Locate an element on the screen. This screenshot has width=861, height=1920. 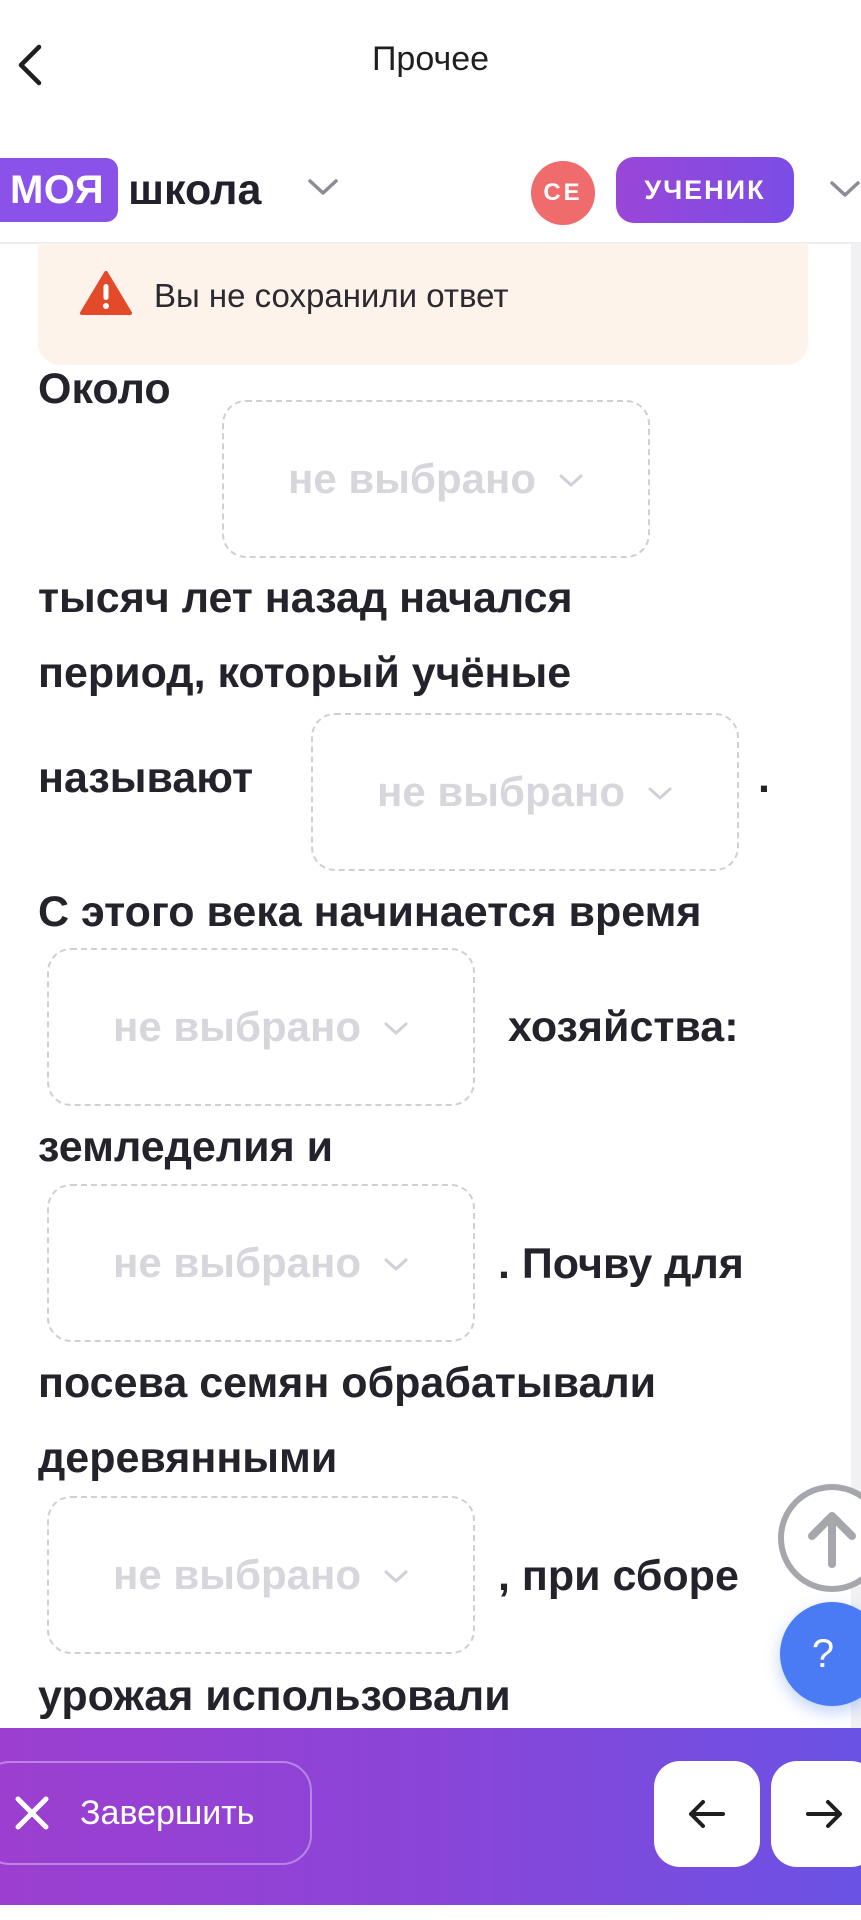
exercise-text: Около is located at coordinates (104, 389).